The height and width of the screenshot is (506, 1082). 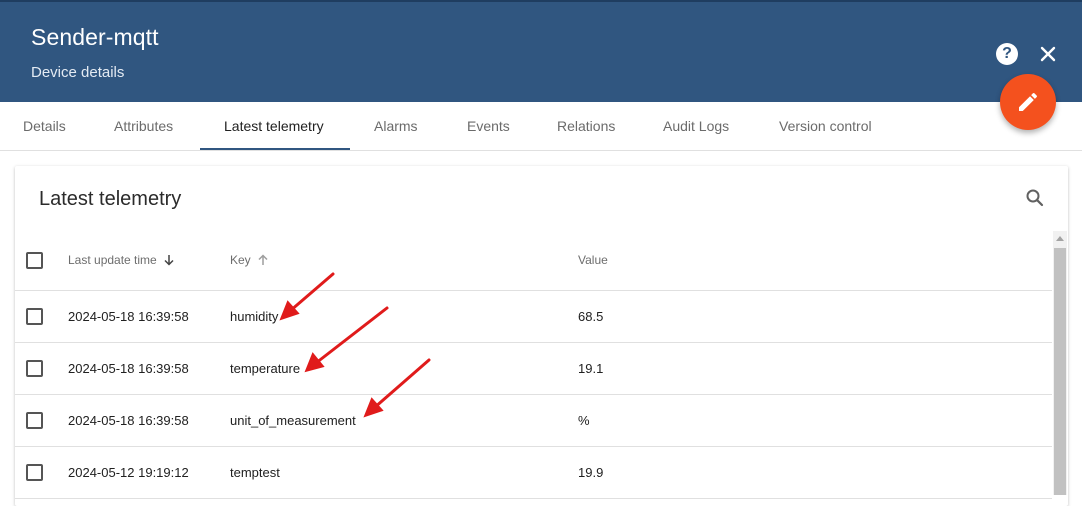 What do you see at coordinates (263, 259) in the screenshot?
I see `arrow-up-icon` at bounding box center [263, 259].